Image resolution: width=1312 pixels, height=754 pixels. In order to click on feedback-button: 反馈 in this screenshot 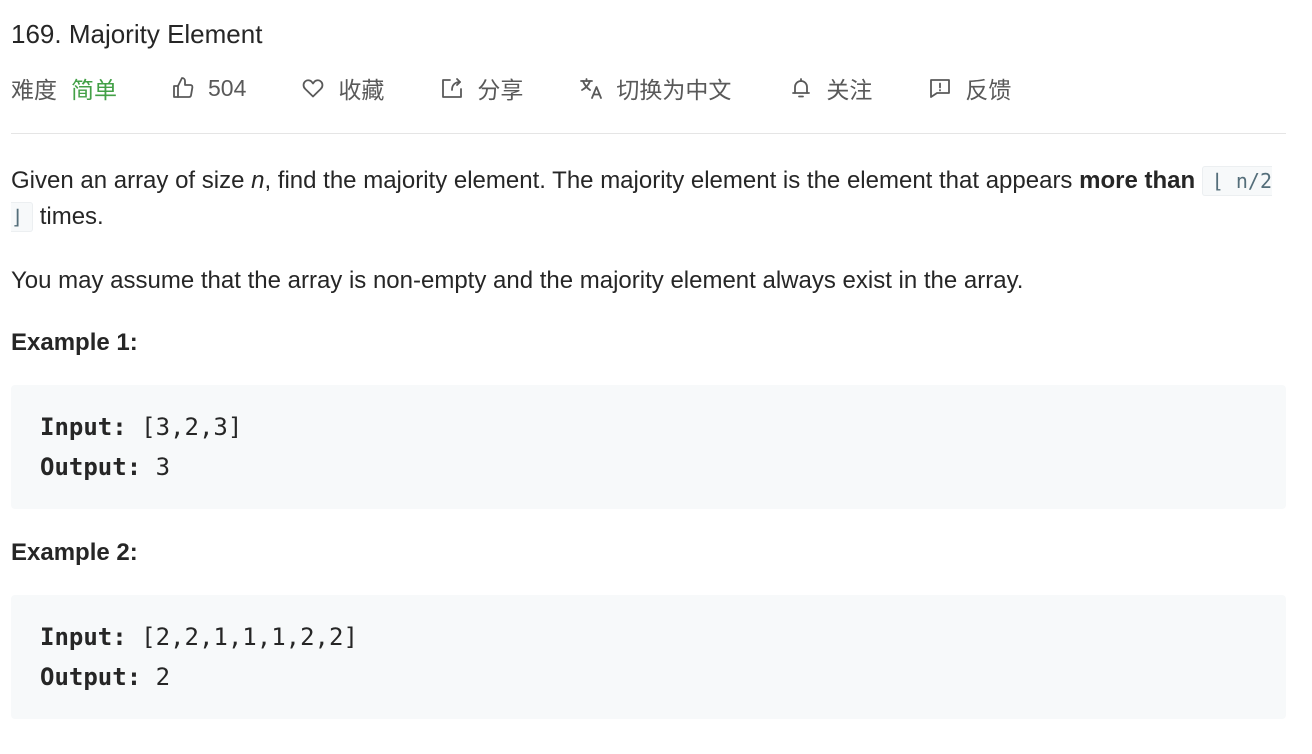, I will do `click(969, 88)`.